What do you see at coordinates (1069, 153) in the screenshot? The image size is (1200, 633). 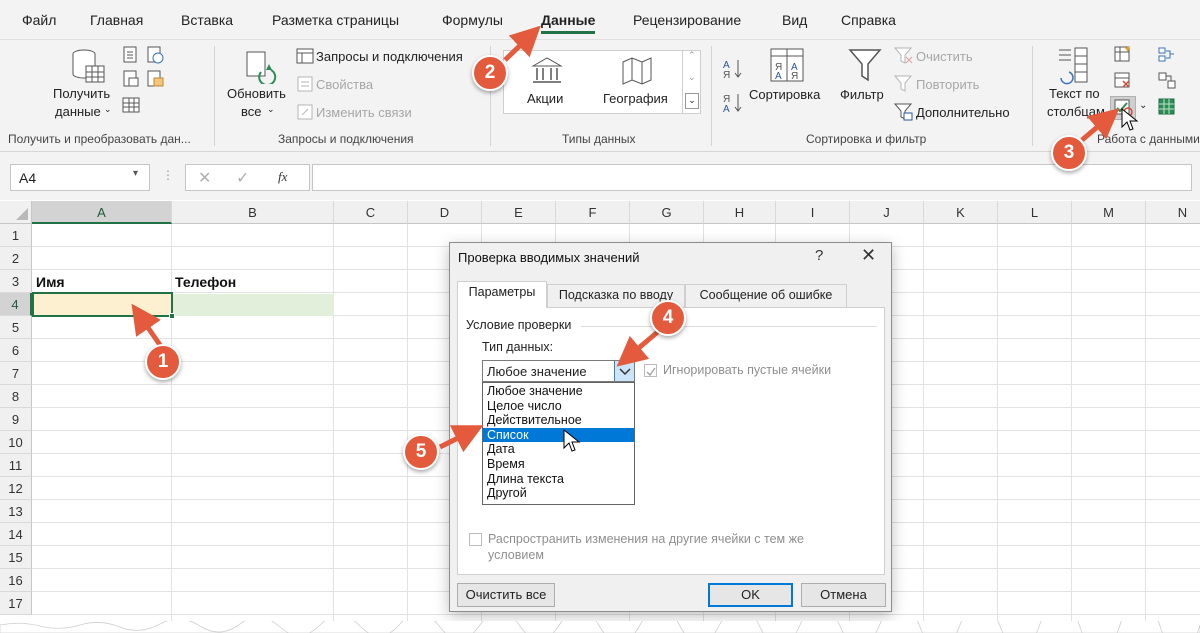 I see `annotation-badge-3: 3` at bounding box center [1069, 153].